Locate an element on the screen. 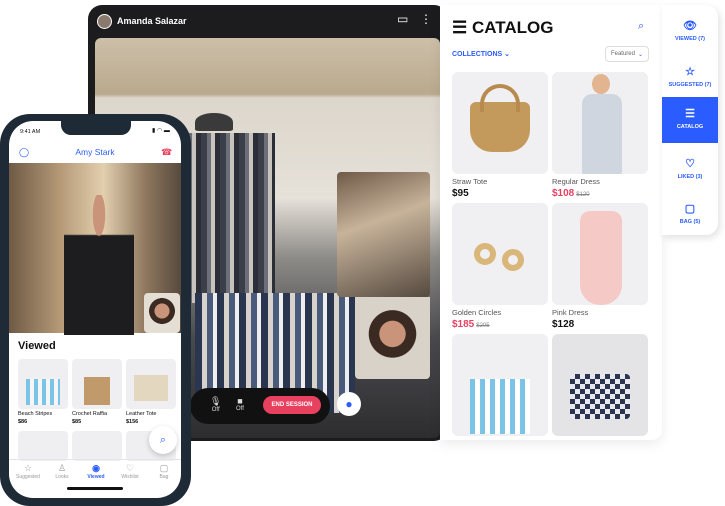 This screenshot has height=506, width=725. status-time: 9:41 AM is located at coordinates (30, 132).